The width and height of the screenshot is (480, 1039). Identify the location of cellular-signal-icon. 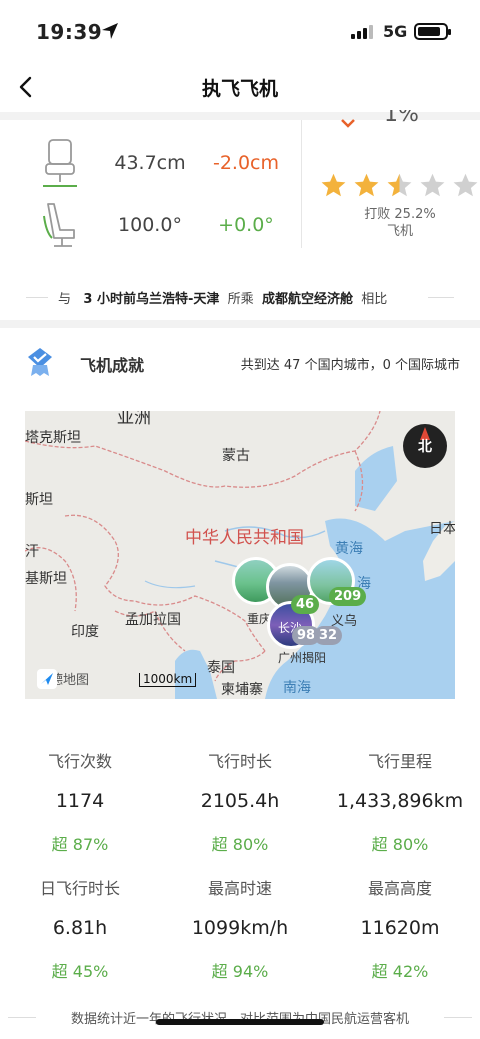
(362, 32).